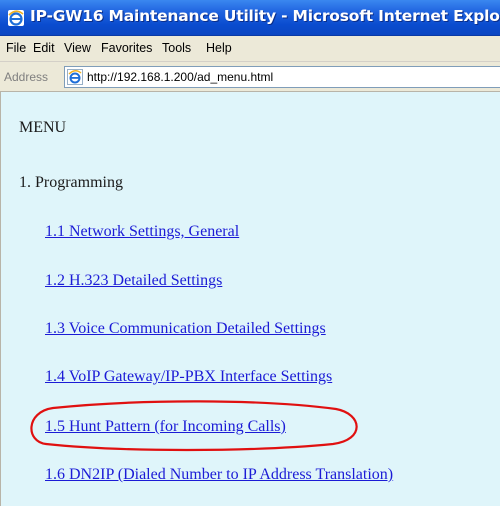 This screenshot has height=506, width=500. What do you see at coordinates (165, 427) in the screenshot?
I see `link-hunt-pattern: 1.5 Hunt Pattern (for Incoming Calls)` at bounding box center [165, 427].